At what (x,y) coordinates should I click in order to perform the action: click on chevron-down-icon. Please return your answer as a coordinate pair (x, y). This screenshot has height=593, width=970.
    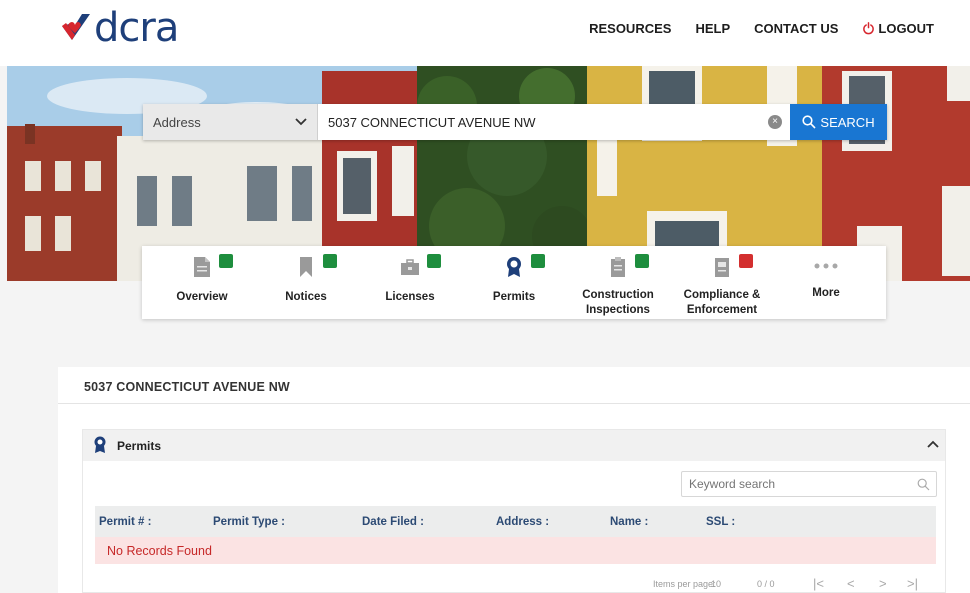
    Looking at the image, I should click on (301, 122).